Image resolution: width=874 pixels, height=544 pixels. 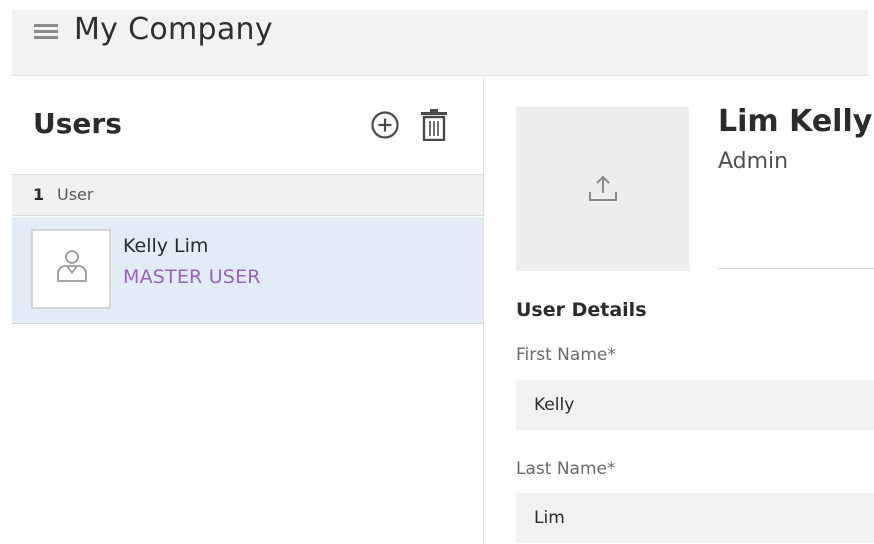 What do you see at coordinates (566, 355) in the screenshot?
I see `first-name-label: First Name*` at bounding box center [566, 355].